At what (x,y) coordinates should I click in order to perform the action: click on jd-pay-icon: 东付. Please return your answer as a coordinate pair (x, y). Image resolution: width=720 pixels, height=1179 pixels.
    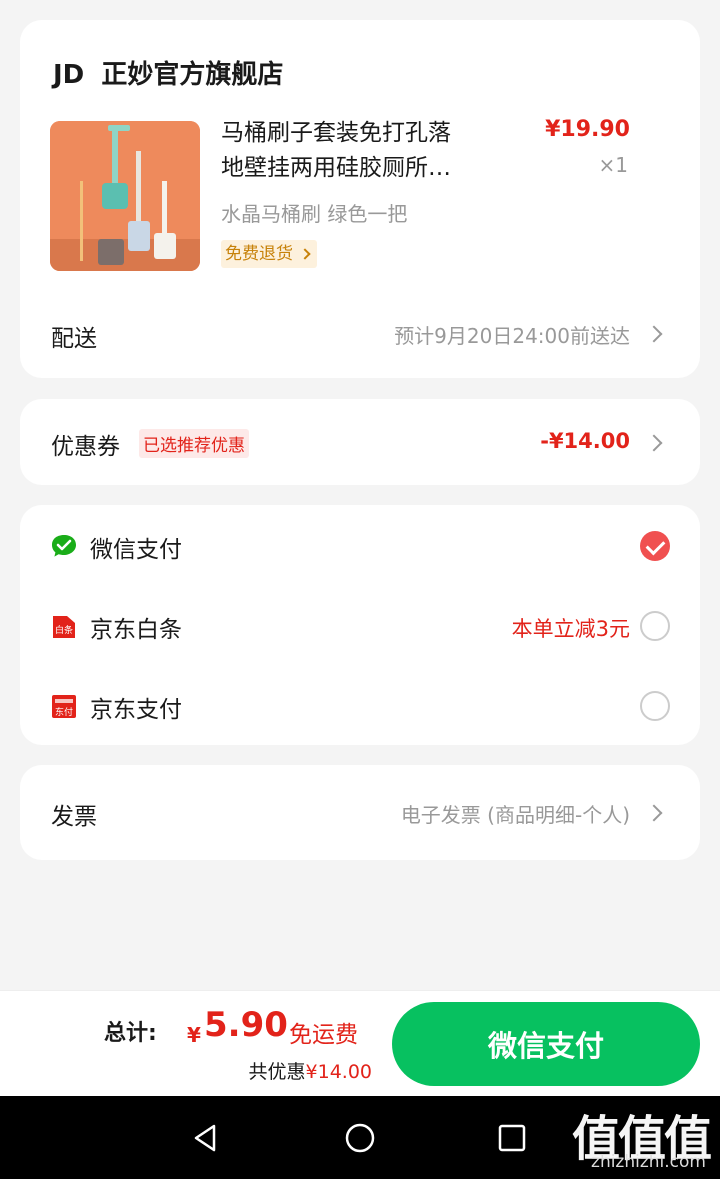
    Looking at the image, I should click on (64, 706).